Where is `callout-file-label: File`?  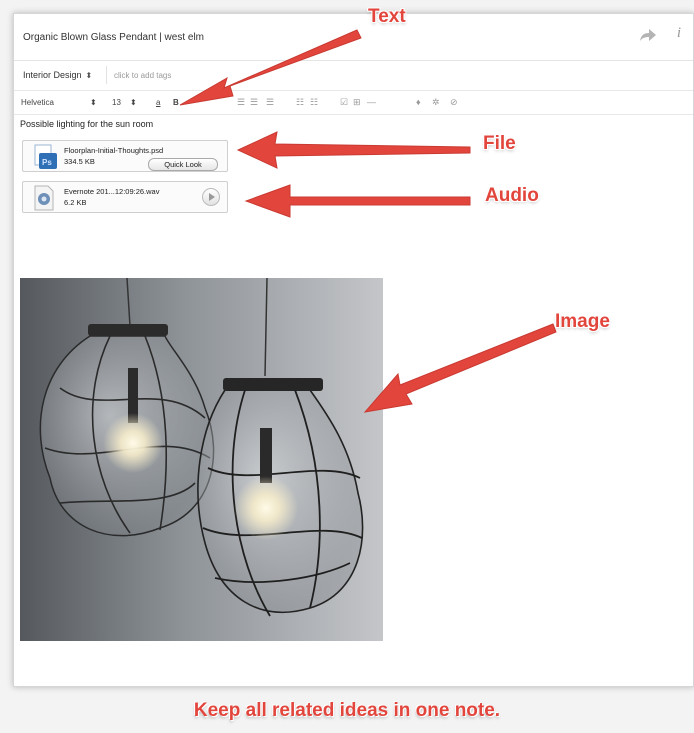
callout-file-label: File is located at coordinates (499, 143).